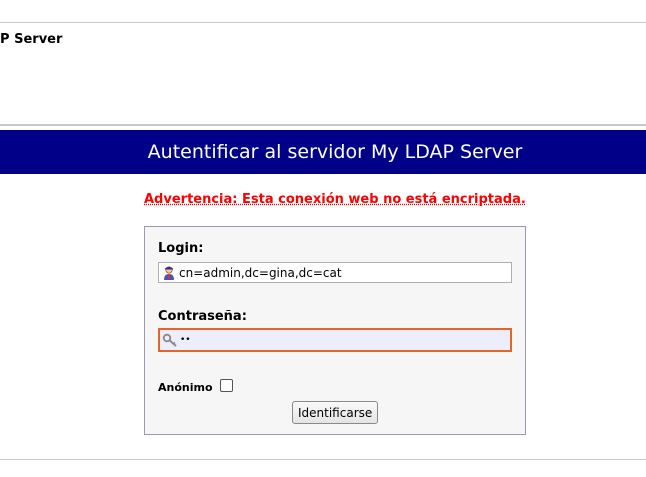 This screenshot has width=646, height=477. Describe the element at coordinates (31, 39) in the screenshot. I see `server-title: AP Server` at that location.